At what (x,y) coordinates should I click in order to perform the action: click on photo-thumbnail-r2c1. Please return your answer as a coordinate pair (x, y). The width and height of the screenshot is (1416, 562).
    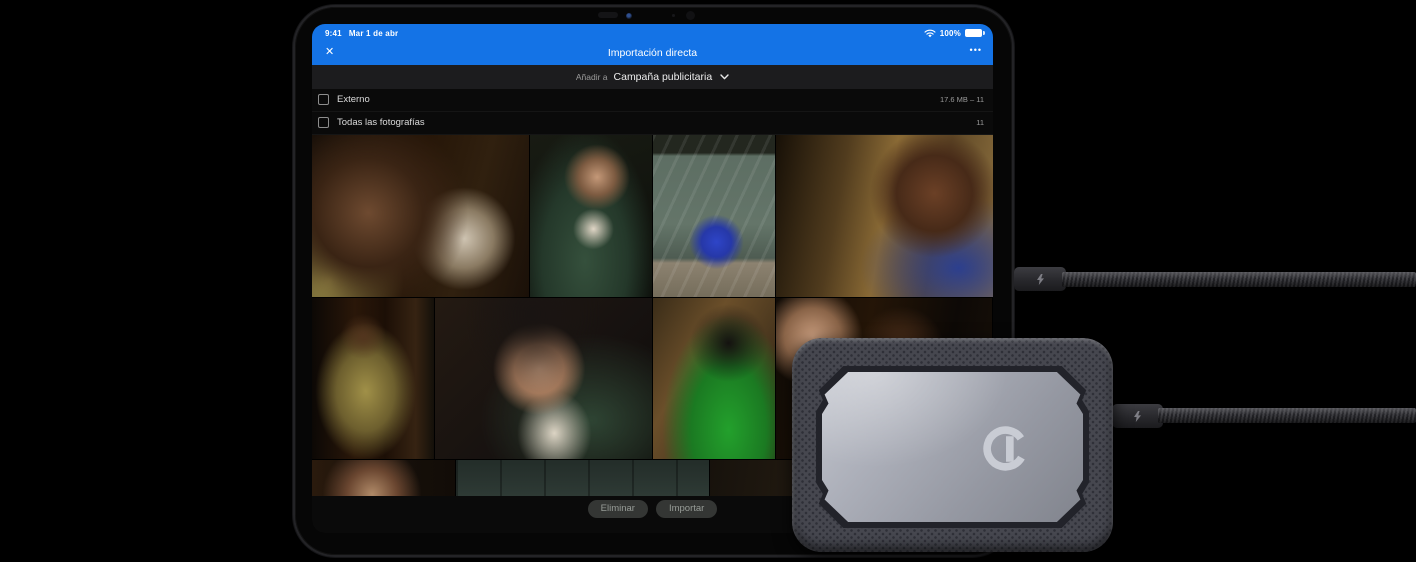
    Looking at the image, I should click on (373, 378).